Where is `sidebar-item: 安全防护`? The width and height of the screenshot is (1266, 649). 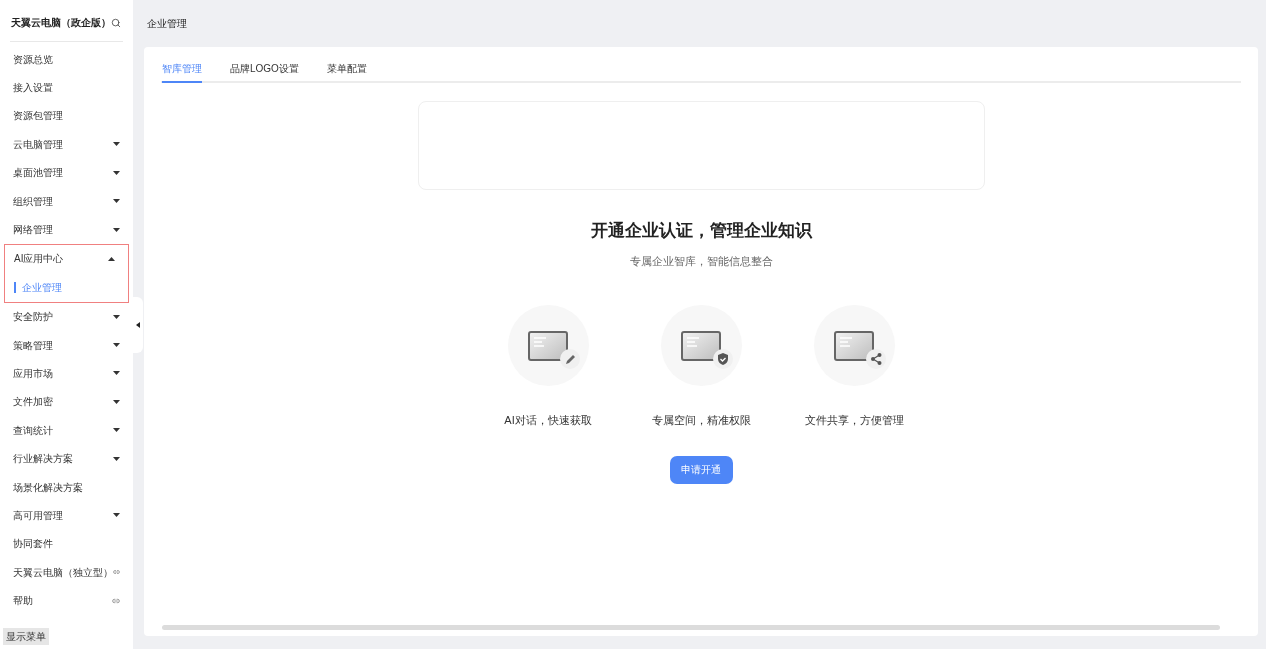 sidebar-item: 安全防护 is located at coordinates (66, 316).